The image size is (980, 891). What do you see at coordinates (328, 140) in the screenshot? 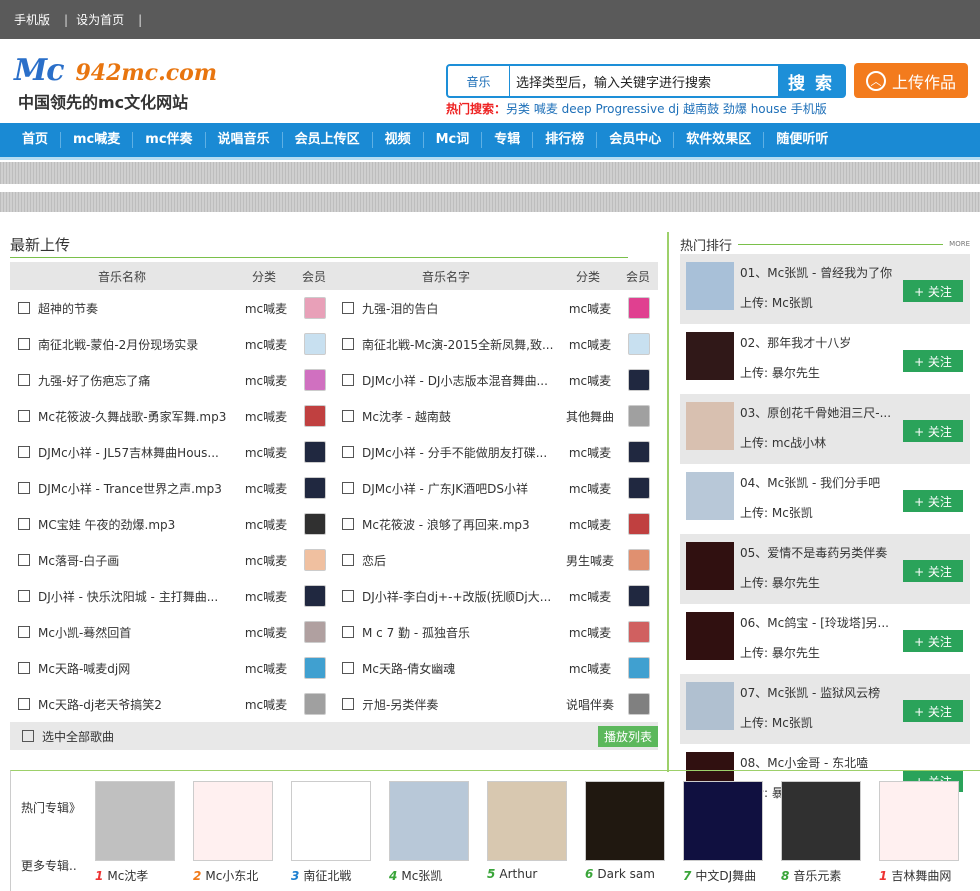
I see `nav-member-upload: 会员上传区` at bounding box center [328, 140].